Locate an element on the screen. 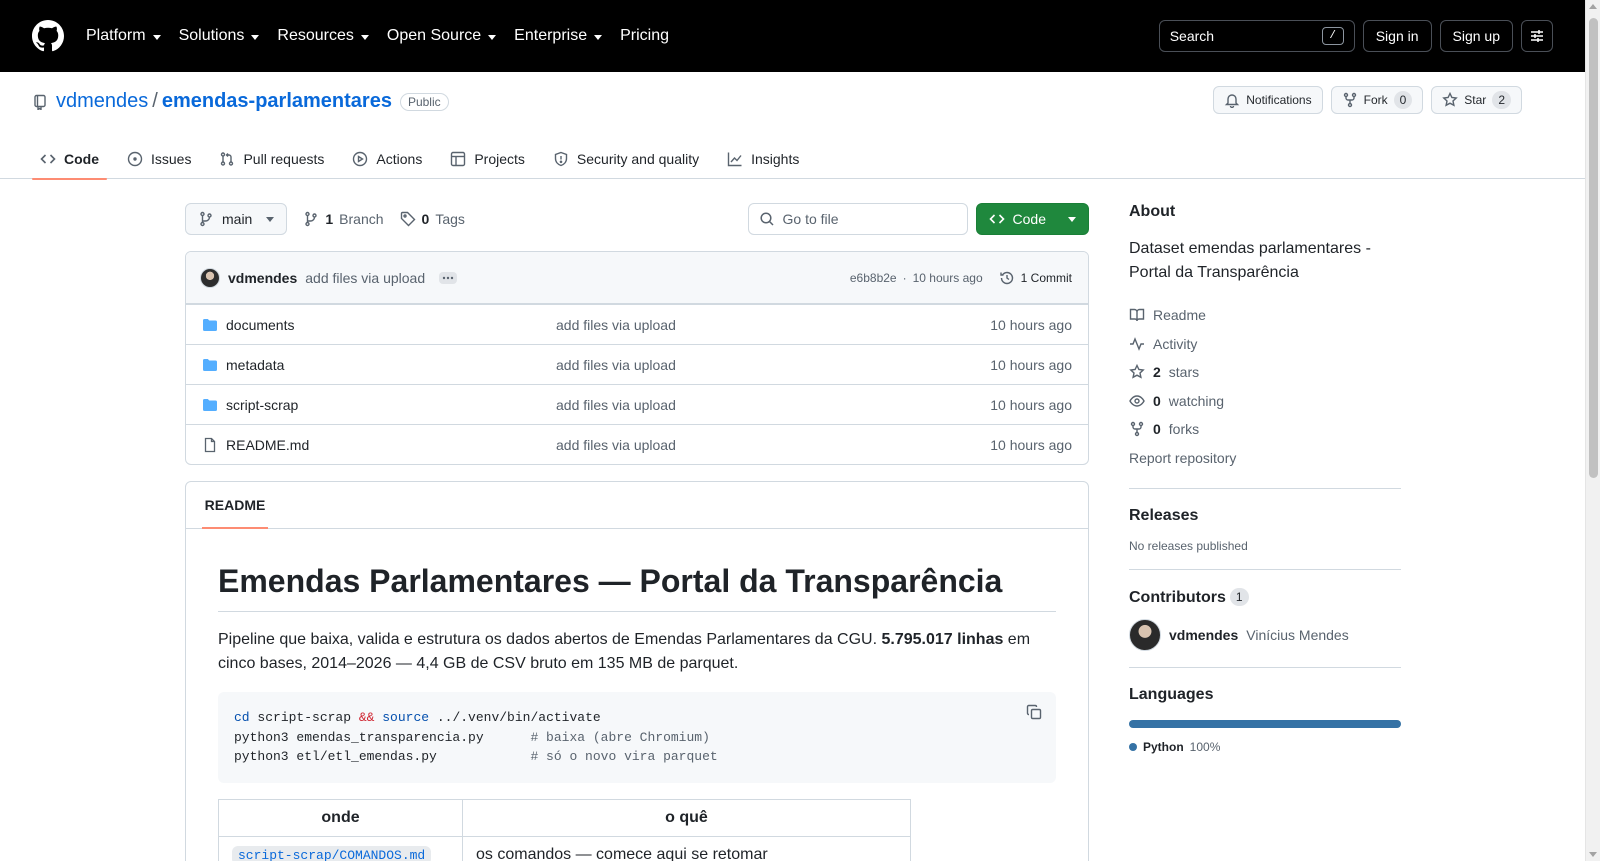  table-code: script-scrap/COMANDOS.md is located at coordinates (332, 853).